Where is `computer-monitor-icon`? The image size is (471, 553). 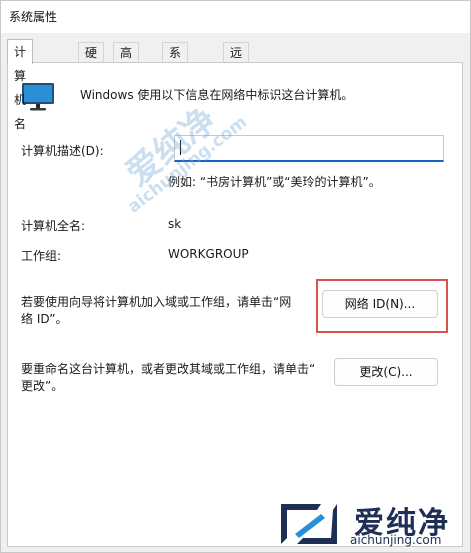 computer-monitor-icon is located at coordinates (38, 97).